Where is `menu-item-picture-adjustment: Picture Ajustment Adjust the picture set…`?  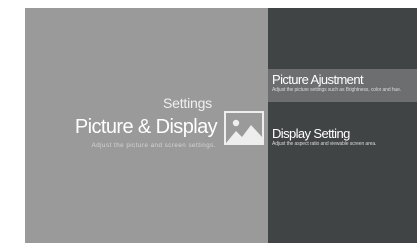
menu-item-picture-adjustment: Picture Ajustment Adjust the picture set… is located at coordinates (342, 85).